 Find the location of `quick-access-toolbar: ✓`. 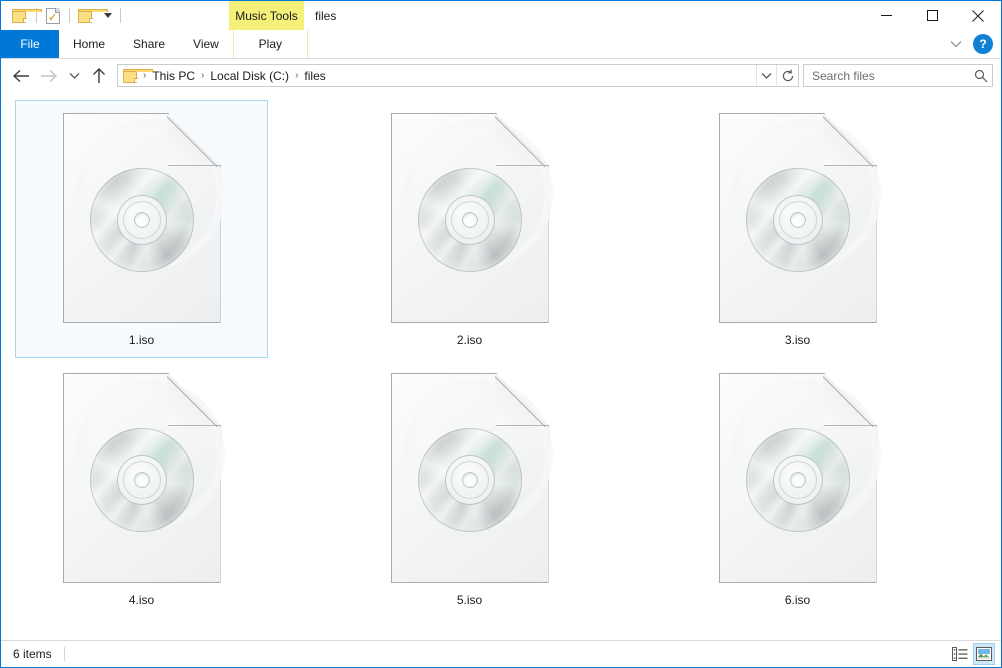

quick-access-toolbar: ✓ is located at coordinates (62, 15).